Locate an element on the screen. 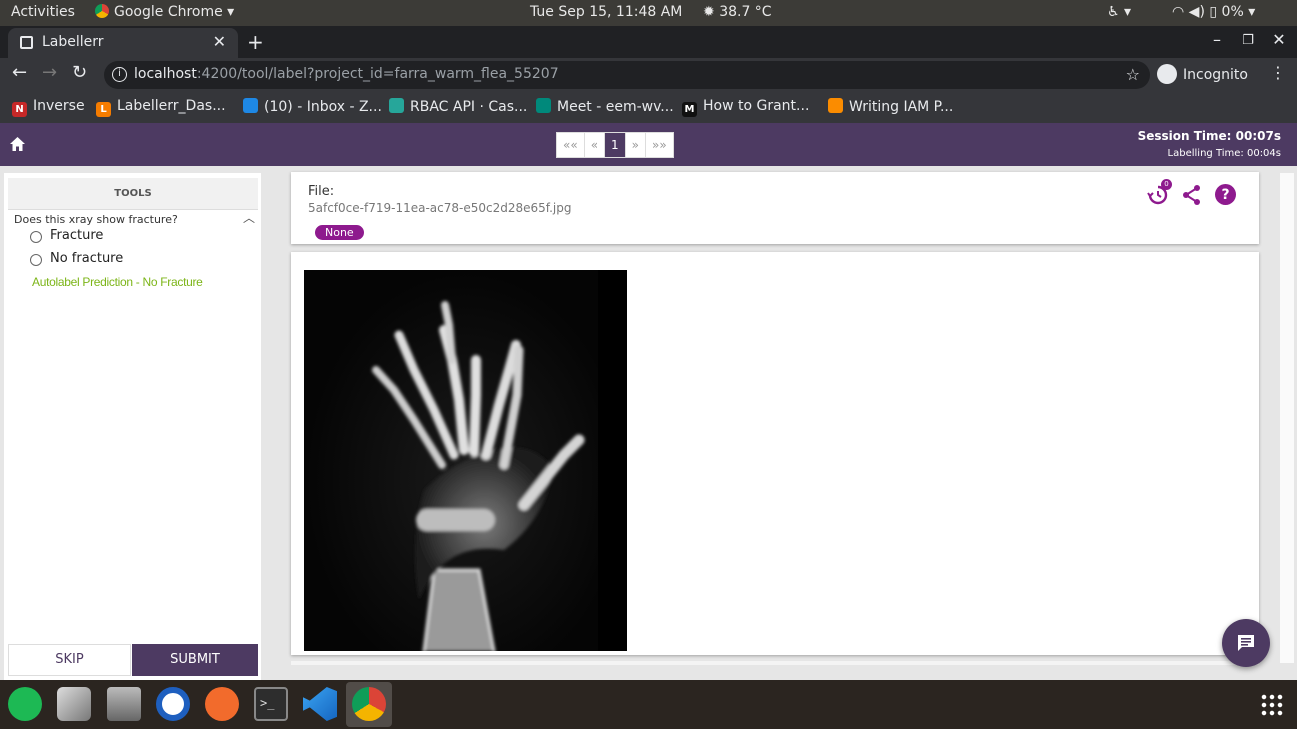 Image resolution: width=1297 pixels, height=729 pixels. radio-fracture is located at coordinates (36, 237).